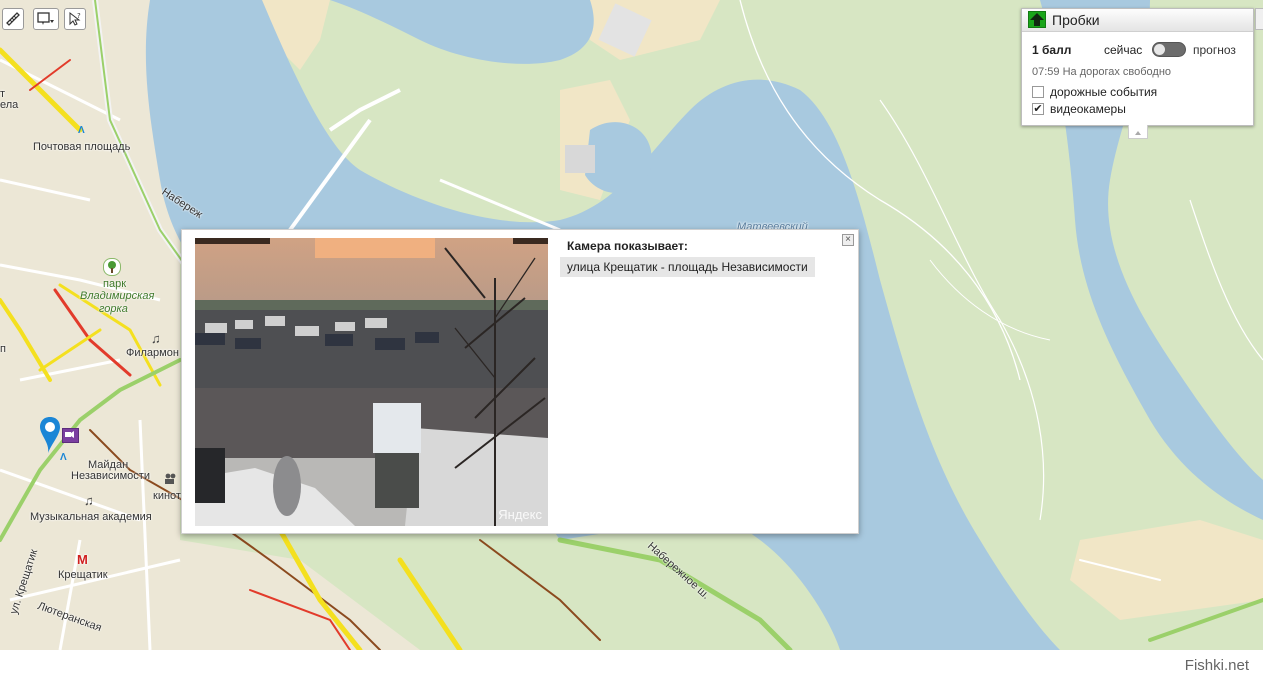  I want to click on label-music-academy: Музыкальная академия, so click(91, 517).